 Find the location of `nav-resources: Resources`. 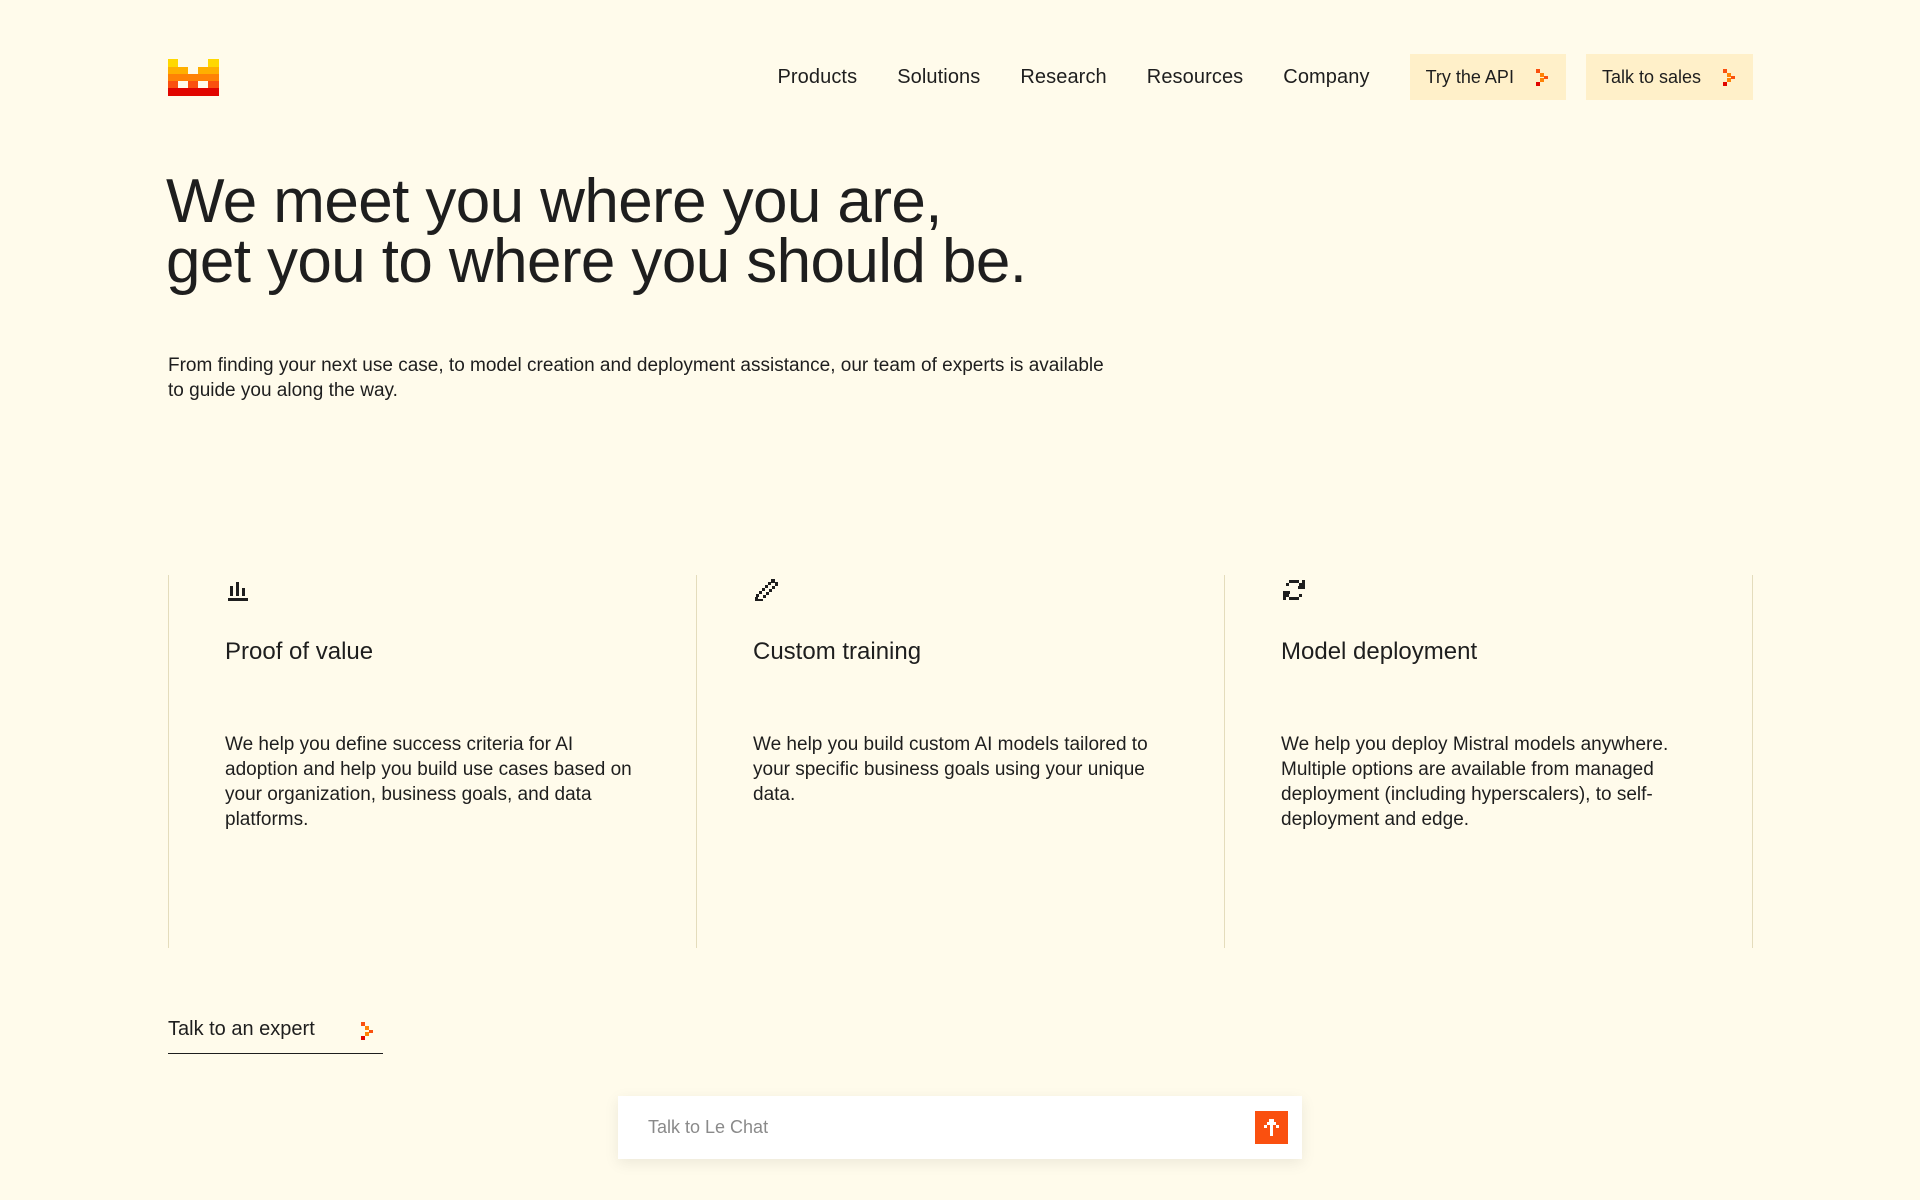

nav-resources: Resources is located at coordinates (1195, 77).